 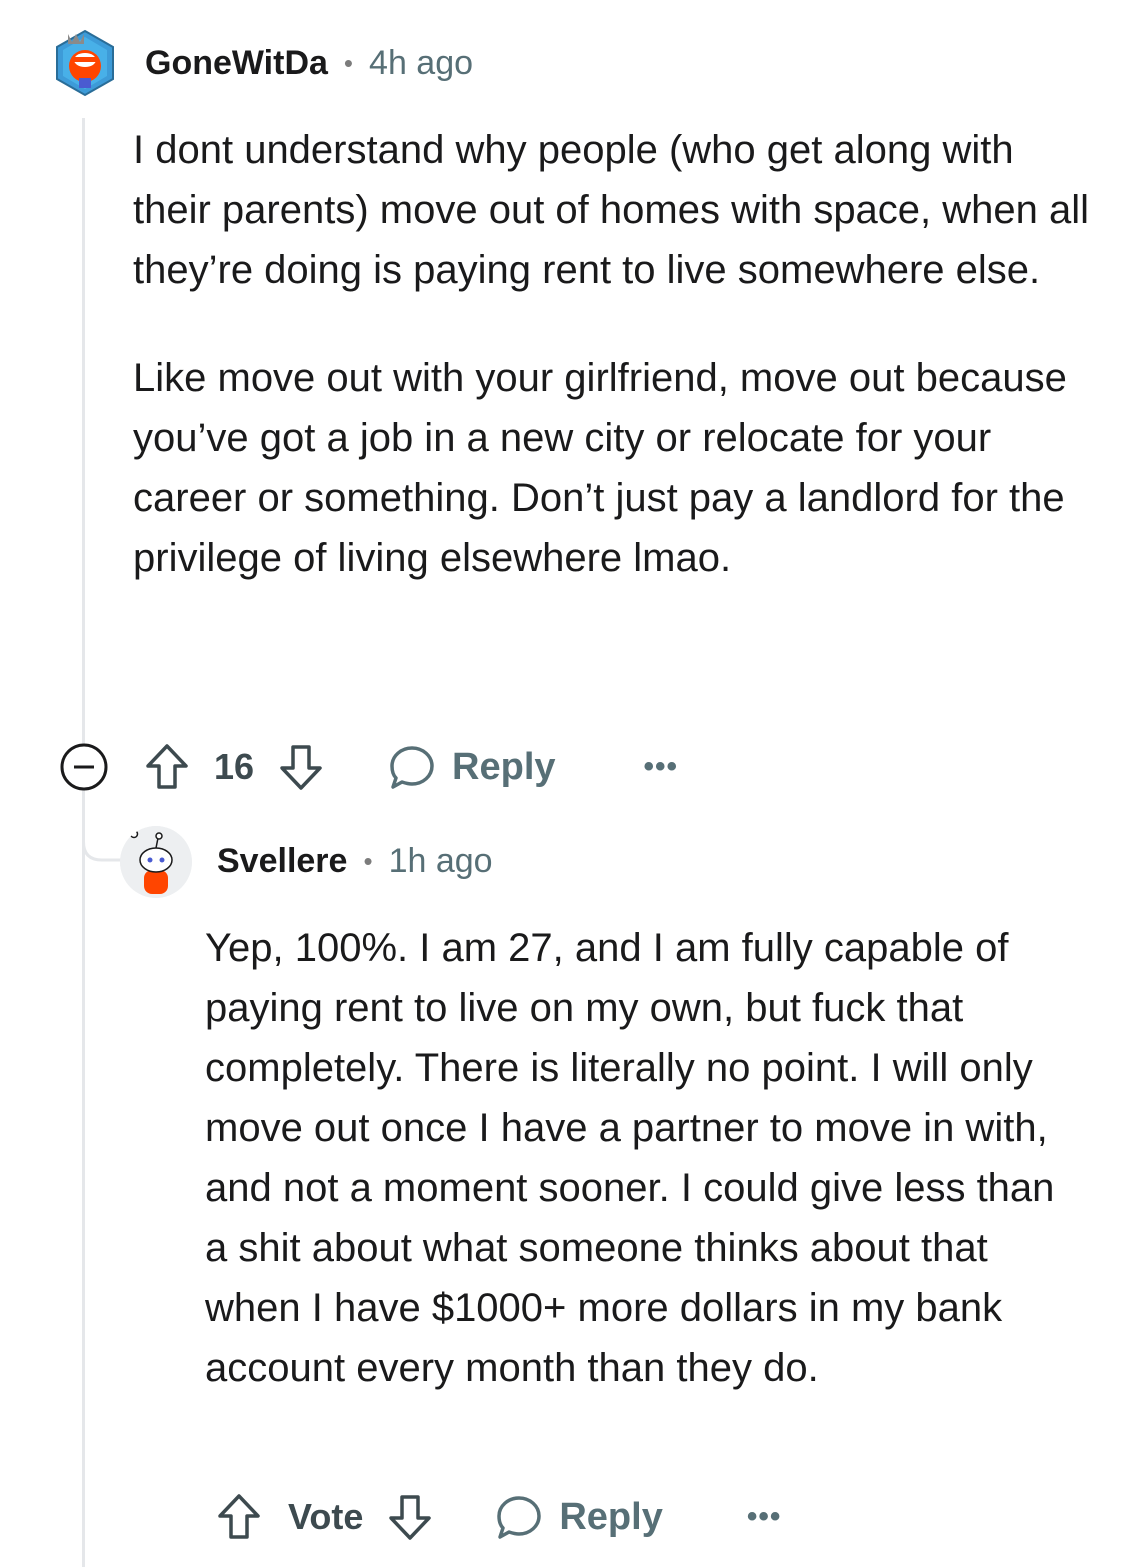 I want to click on collapse-icon, so click(x=84, y=767).